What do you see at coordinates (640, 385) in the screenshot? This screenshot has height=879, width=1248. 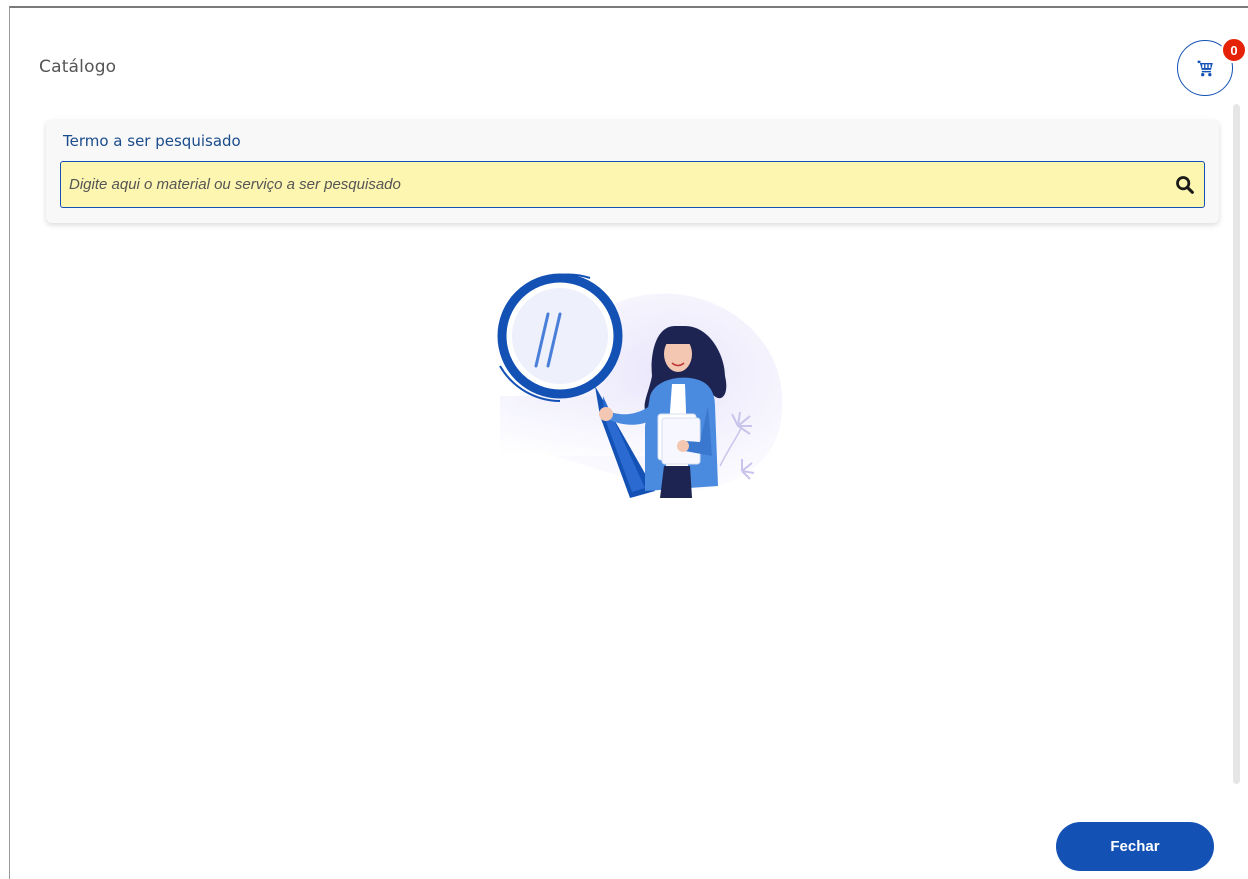 I see `woman-with-magnifying-glass-illustration` at bounding box center [640, 385].